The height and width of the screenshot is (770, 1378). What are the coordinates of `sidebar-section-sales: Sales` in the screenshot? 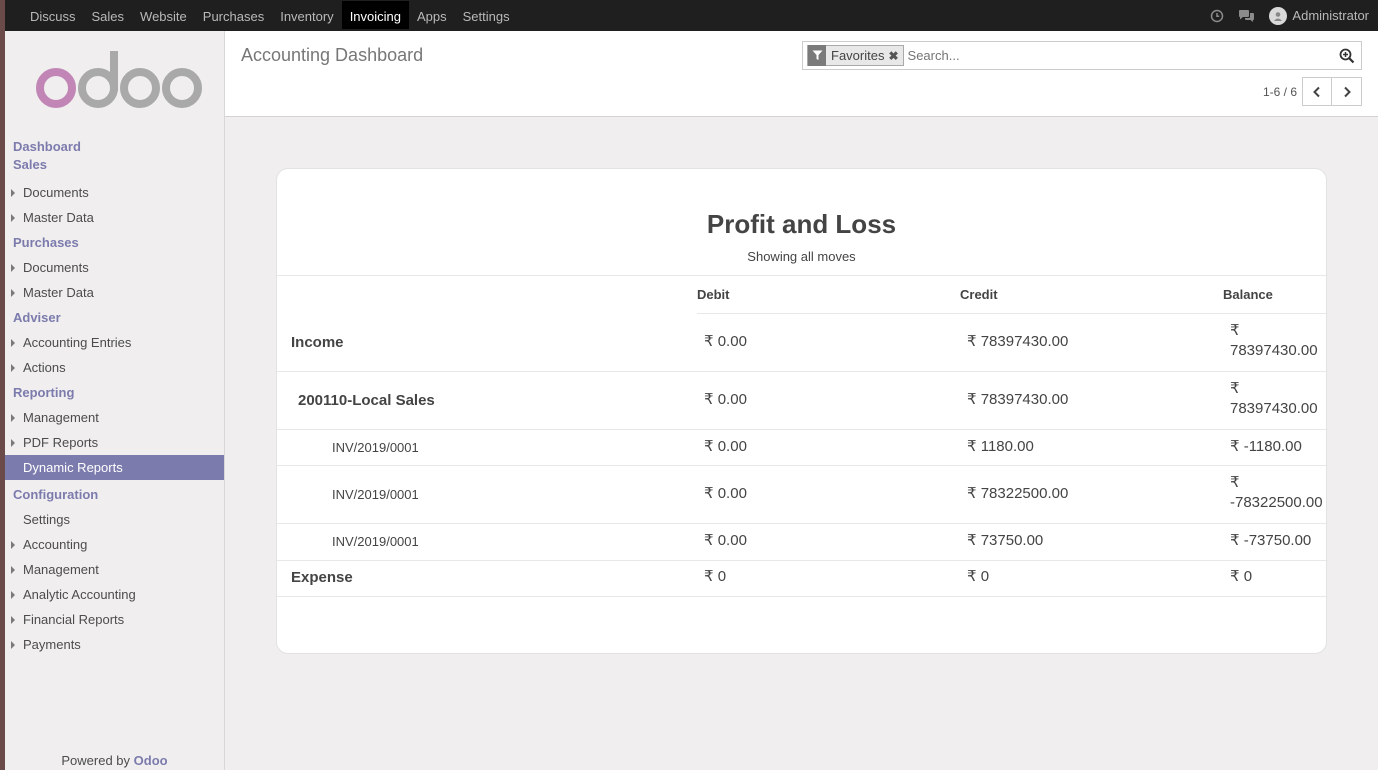 It's located at (114, 165).